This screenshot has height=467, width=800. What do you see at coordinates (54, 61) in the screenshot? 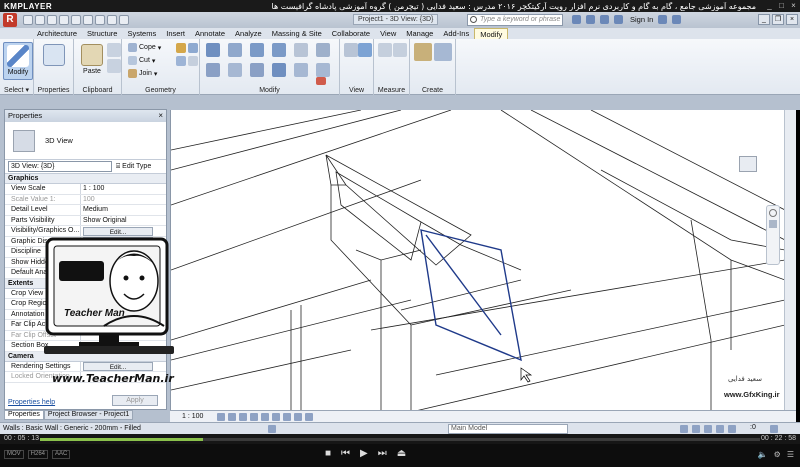
I see `properties-button` at bounding box center [54, 61].